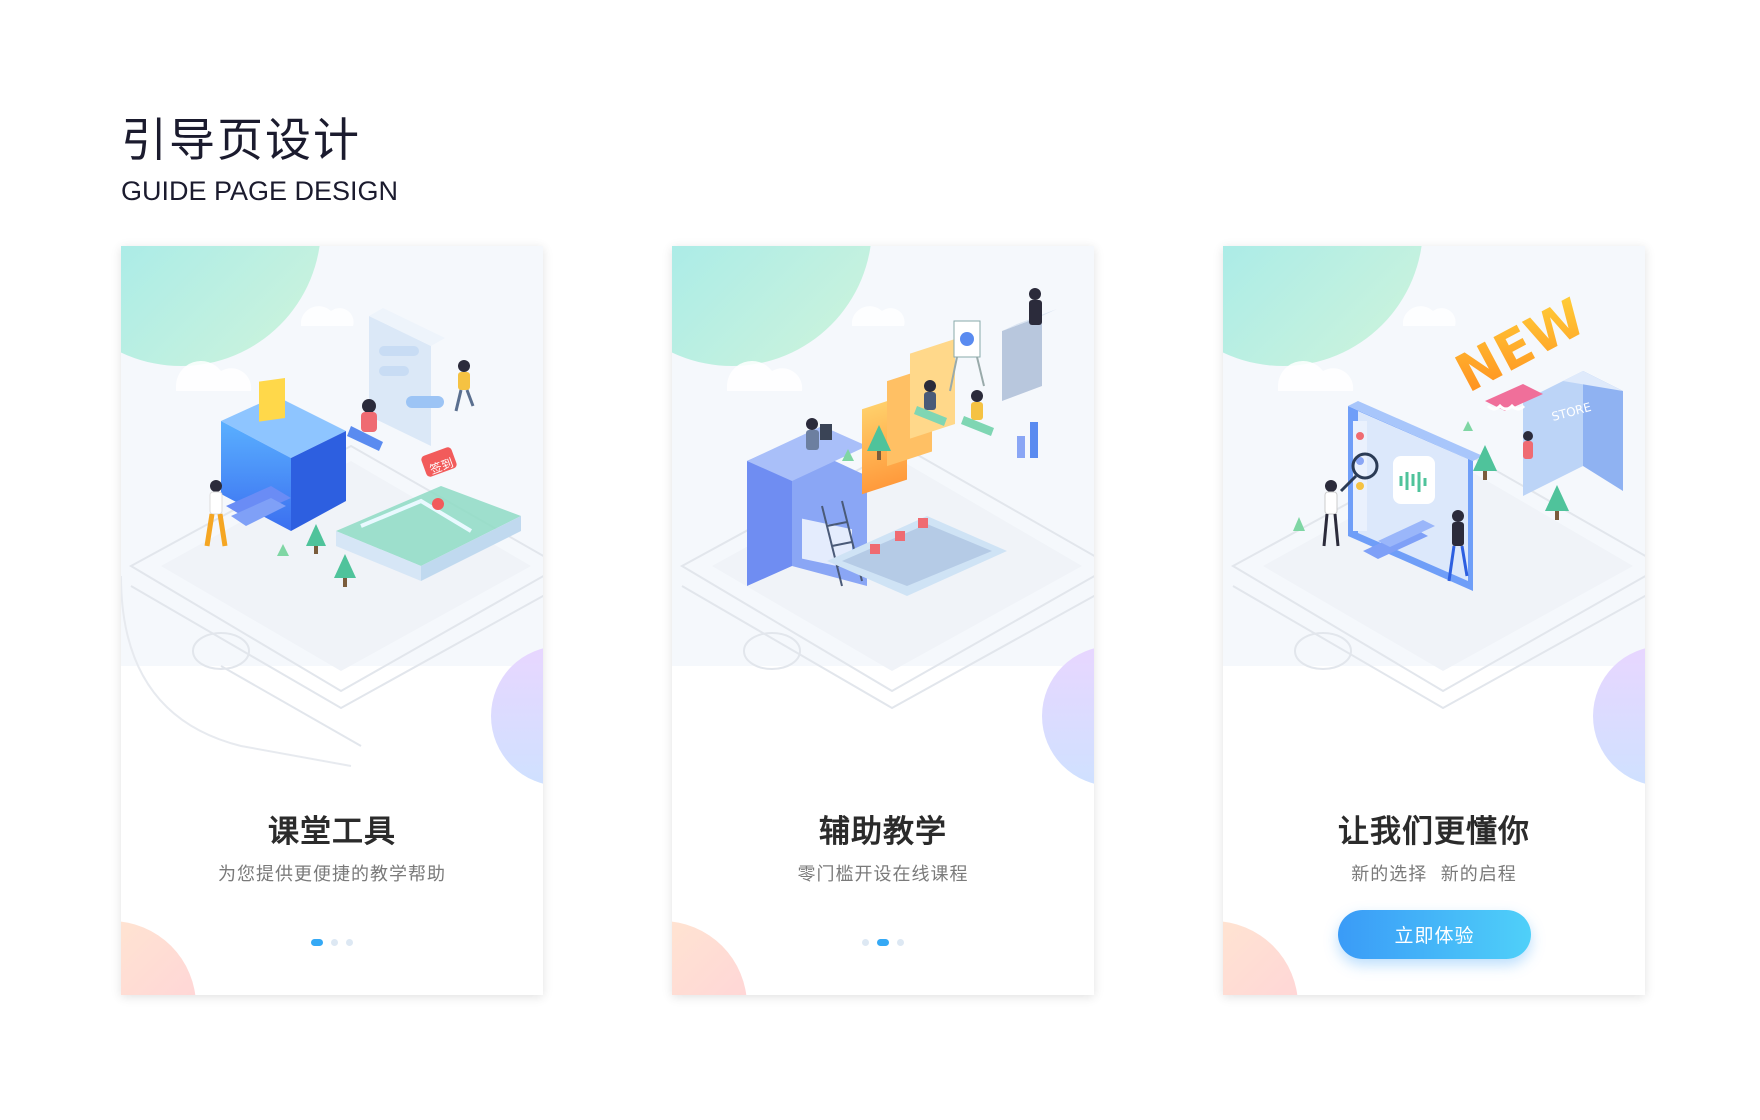 Image resolution: width=1760 pixels, height=1120 pixels. I want to click on card-subtitle: 零门槛开设在线课程, so click(883, 874).